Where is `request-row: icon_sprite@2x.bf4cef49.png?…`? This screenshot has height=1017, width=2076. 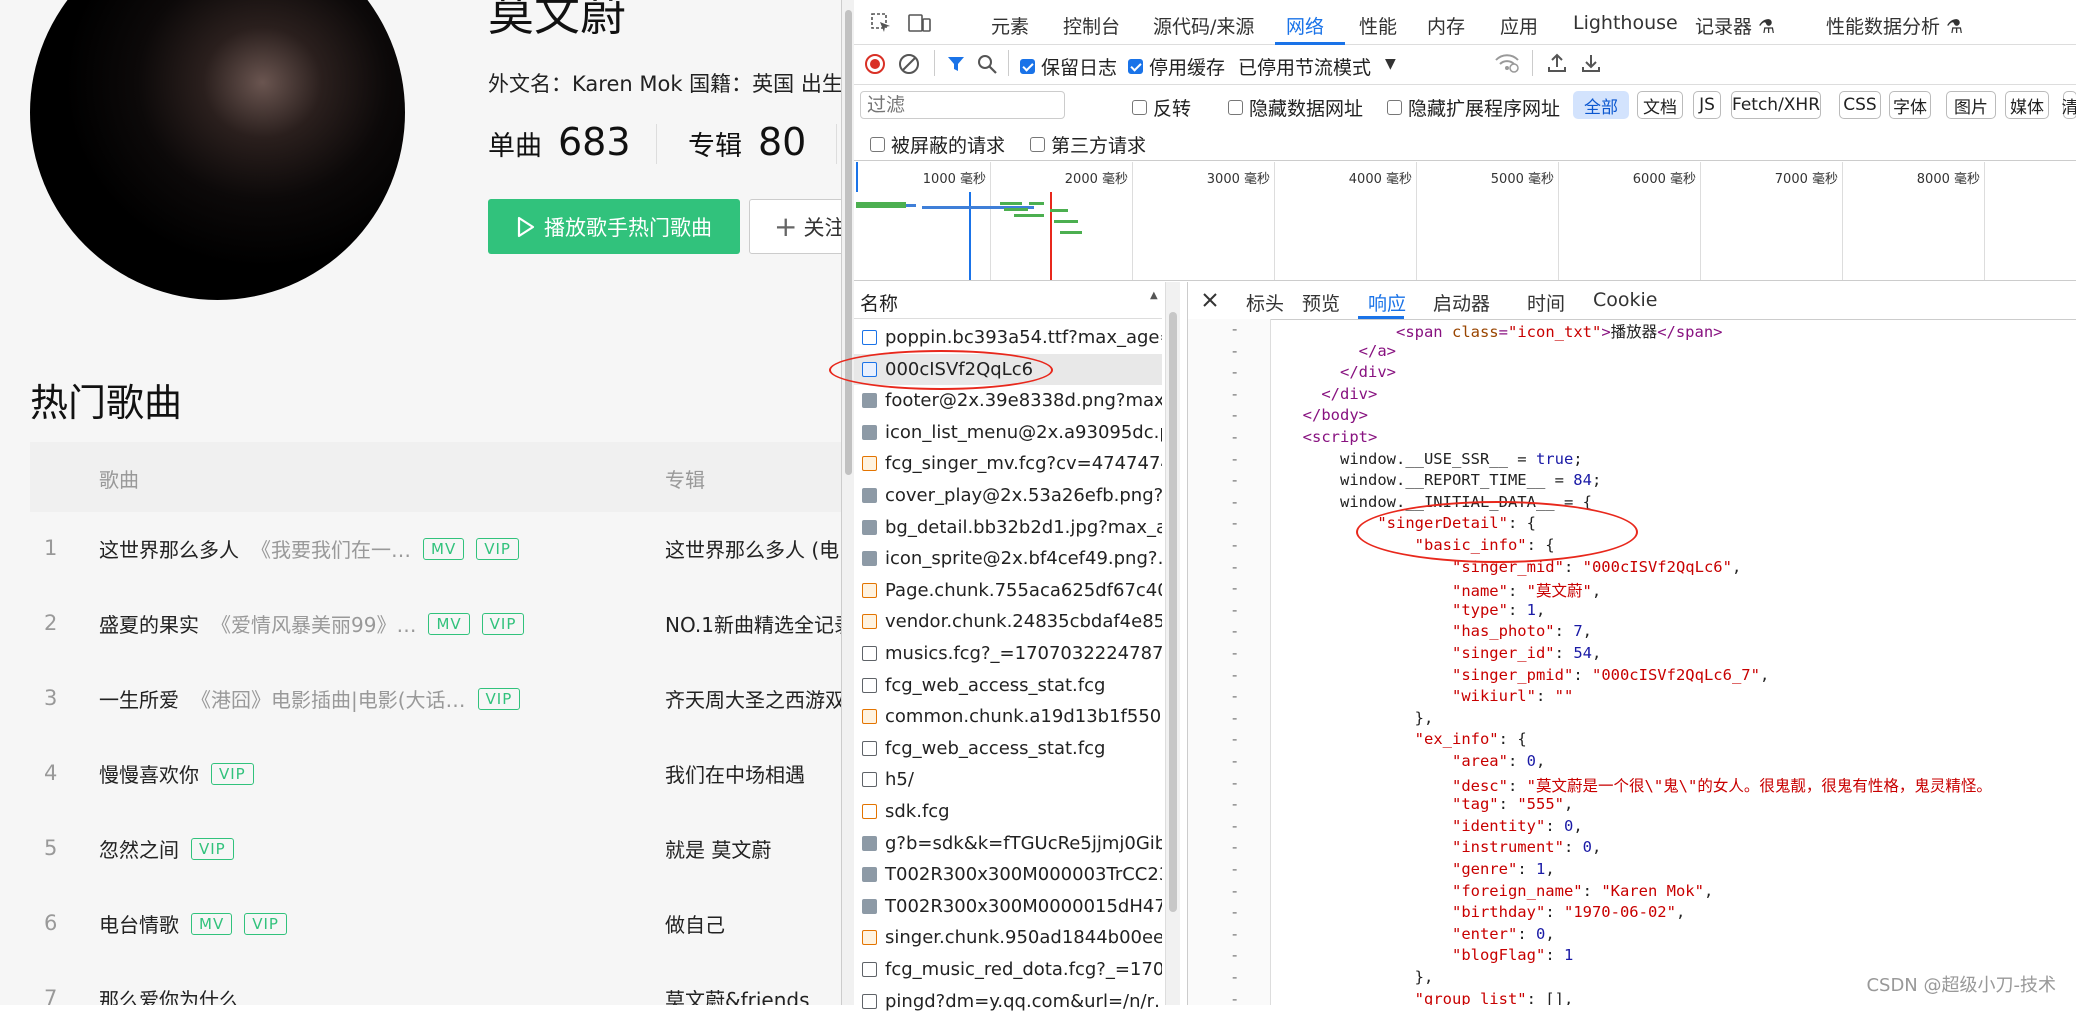
request-row: icon_sprite@2x.bf4cef49.png?… is located at coordinates (1008, 558).